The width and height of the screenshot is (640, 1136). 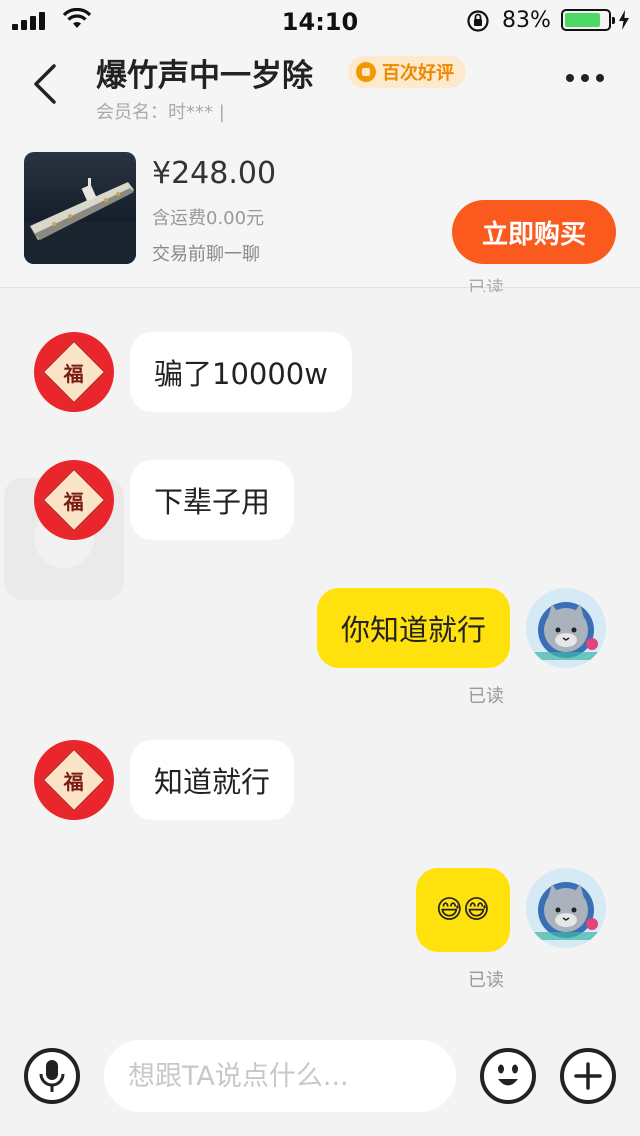 I want to click on input-bar, so click(x=320, y=1082).